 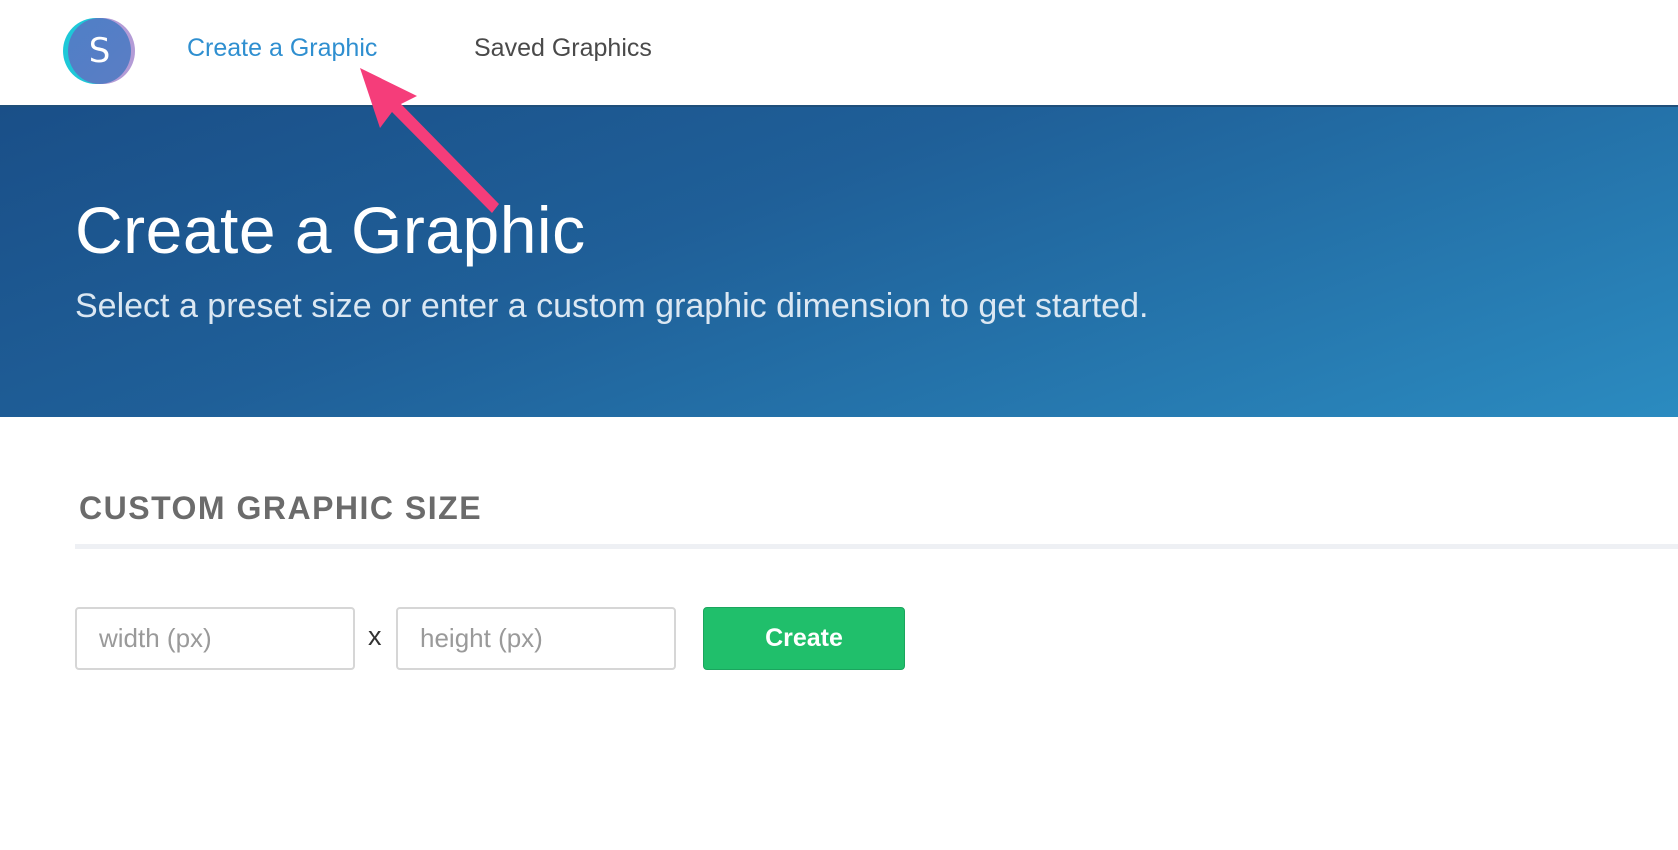 What do you see at coordinates (563, 48) in the screenshot?
I see `nav-saved-graphics: Saved Graphics` at bounding box center [563, 48].